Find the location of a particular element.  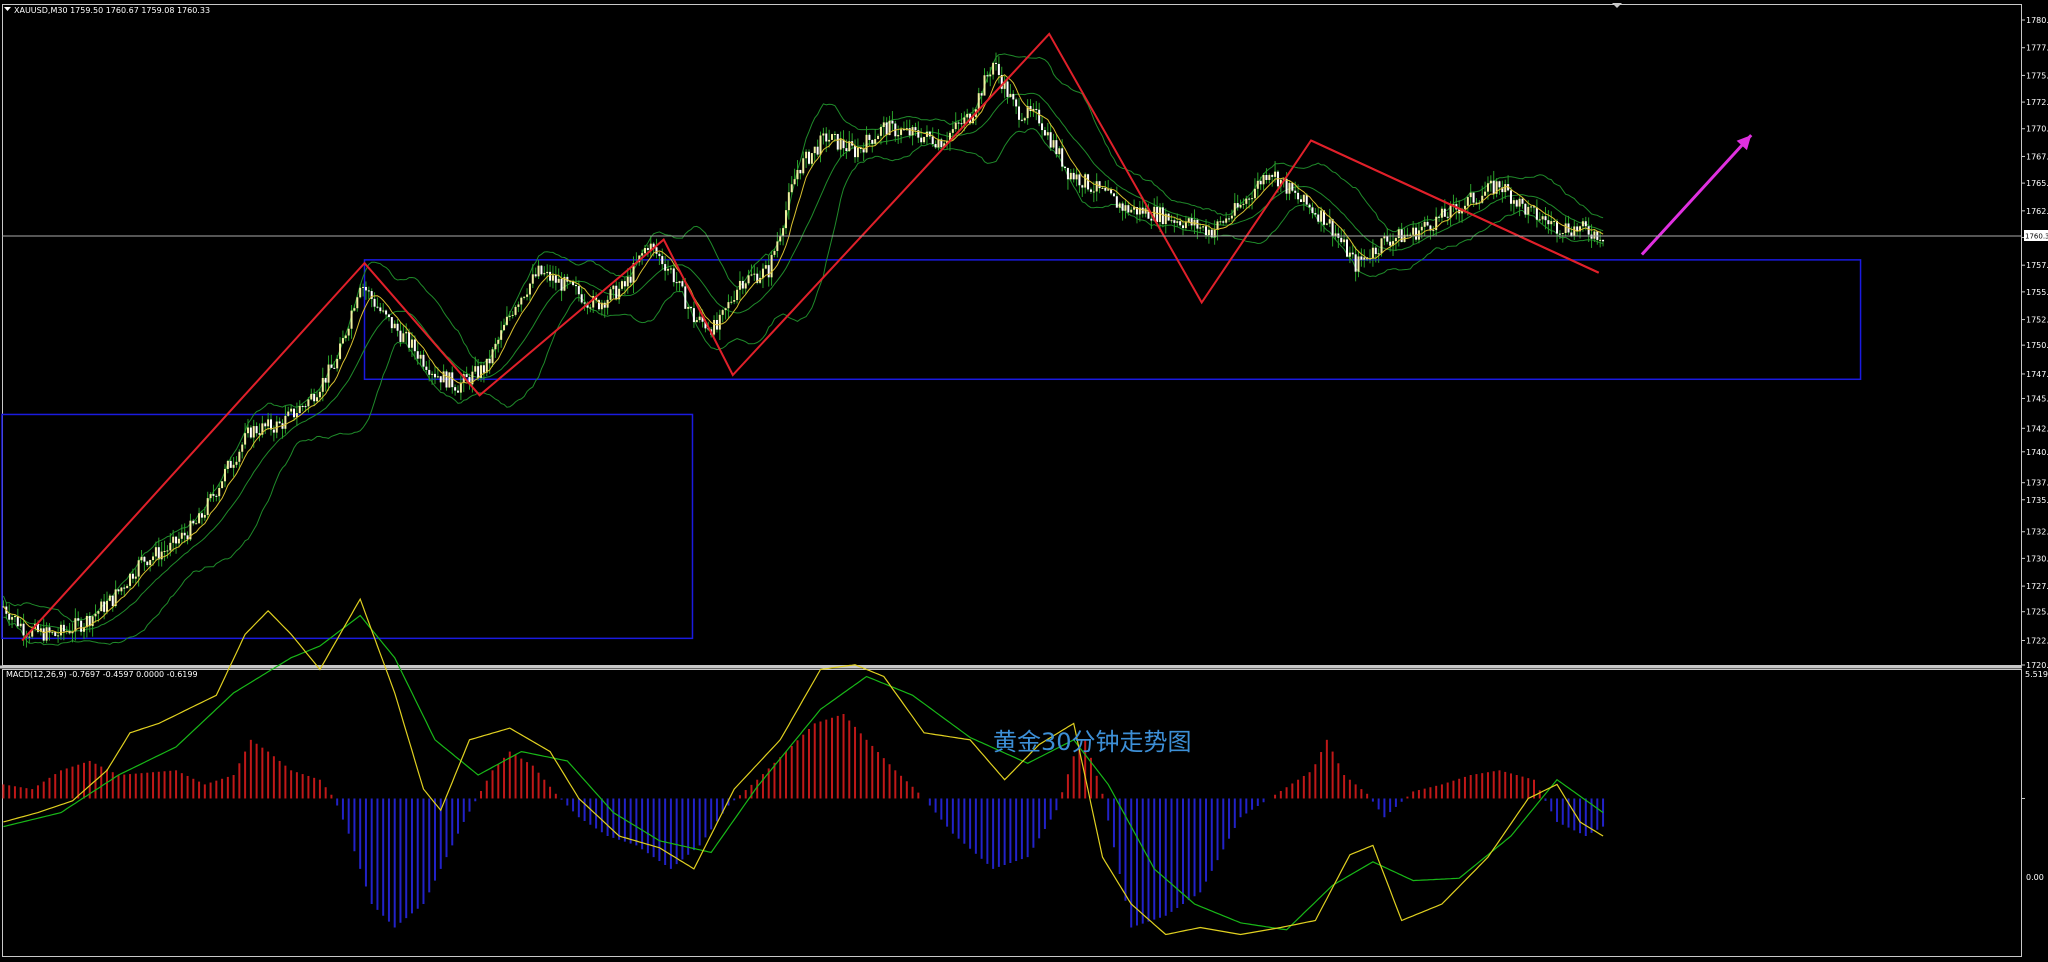

y-tick-label: 1757.5 is located at coordinates (2037, 265).